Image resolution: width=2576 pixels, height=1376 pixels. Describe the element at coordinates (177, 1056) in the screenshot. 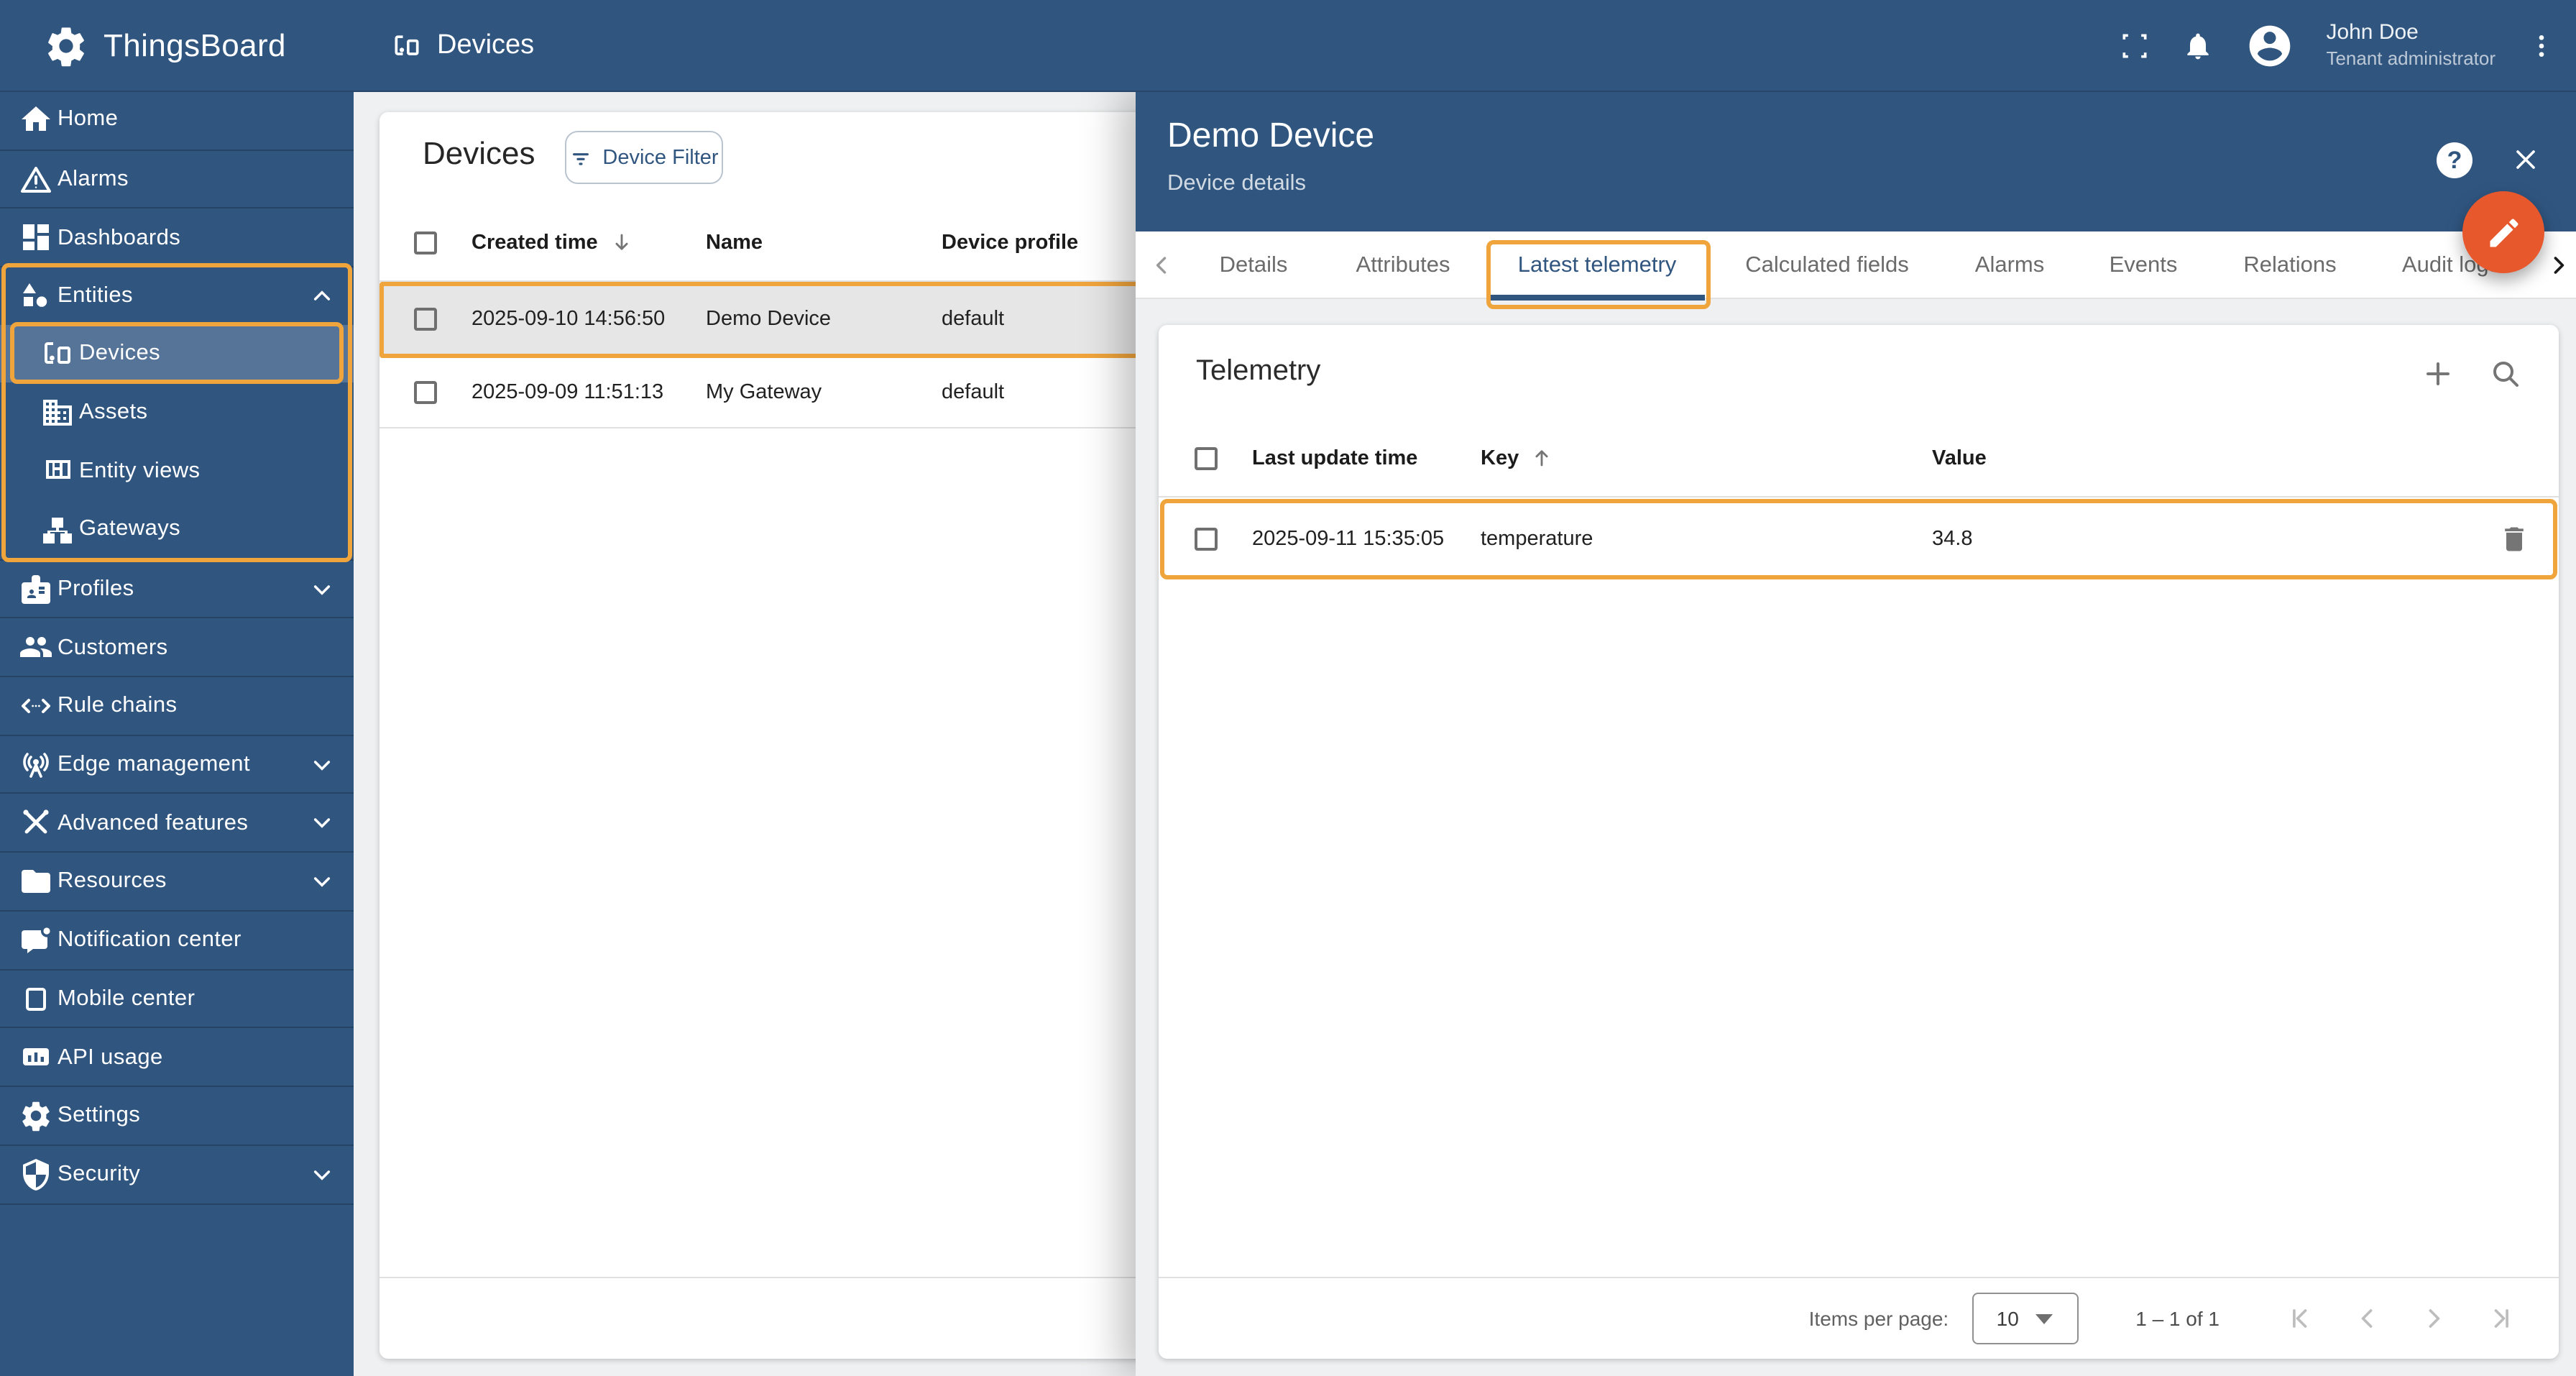

I see `sidebar-item-api-usage: API usage` at that location.